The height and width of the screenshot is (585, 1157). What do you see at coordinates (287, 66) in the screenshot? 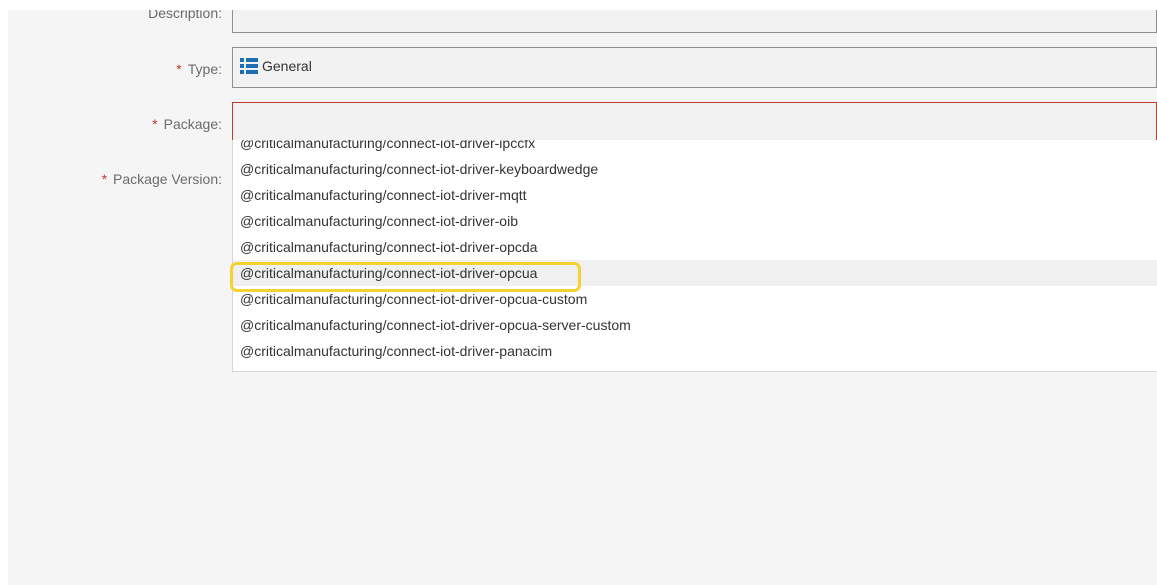
I see `type-value-text: General` at bounding box center [287, 66].